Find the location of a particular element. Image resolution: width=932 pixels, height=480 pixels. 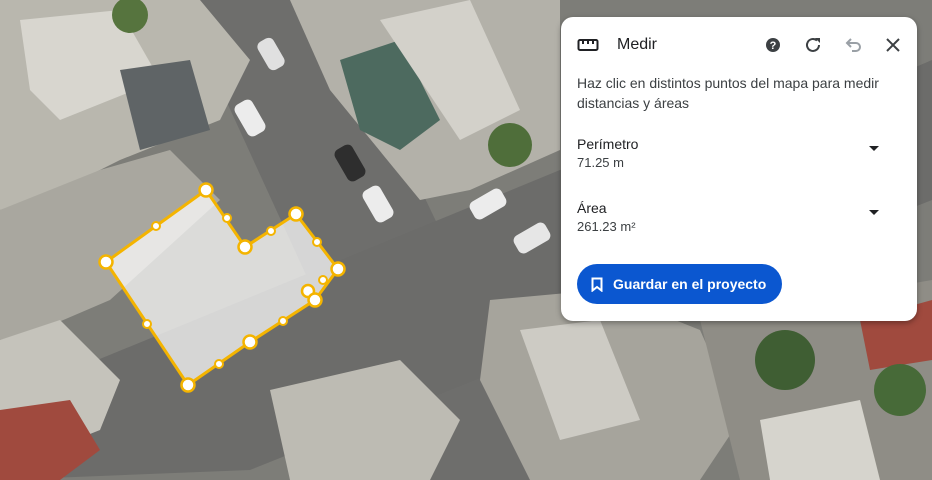

ruler-icon is located at coordinates (588, 45).